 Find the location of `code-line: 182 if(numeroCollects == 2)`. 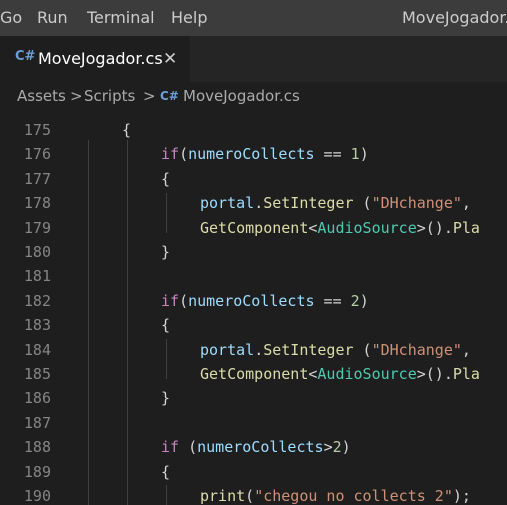

code-line: 182 if(numeroCollects == 2) is located at coordinates (253, 301).